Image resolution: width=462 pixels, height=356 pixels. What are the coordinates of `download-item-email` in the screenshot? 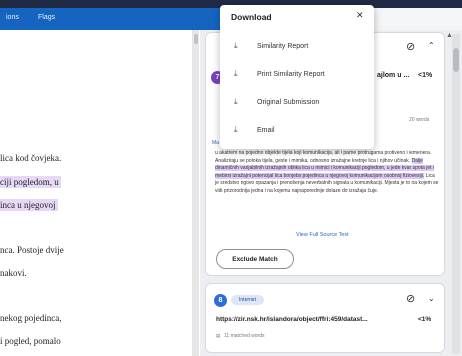 It's located at (297, 130).